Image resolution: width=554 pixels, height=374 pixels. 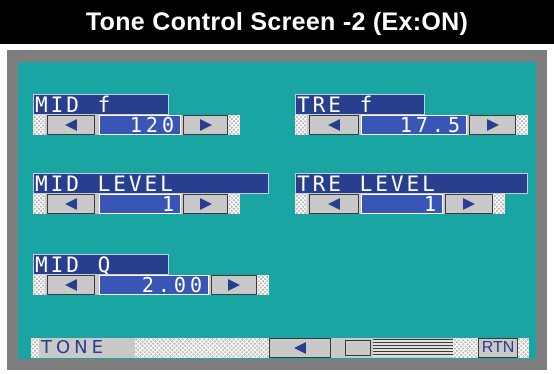 I want to click on tre-level-control: 1, so click(x=400, y=204).